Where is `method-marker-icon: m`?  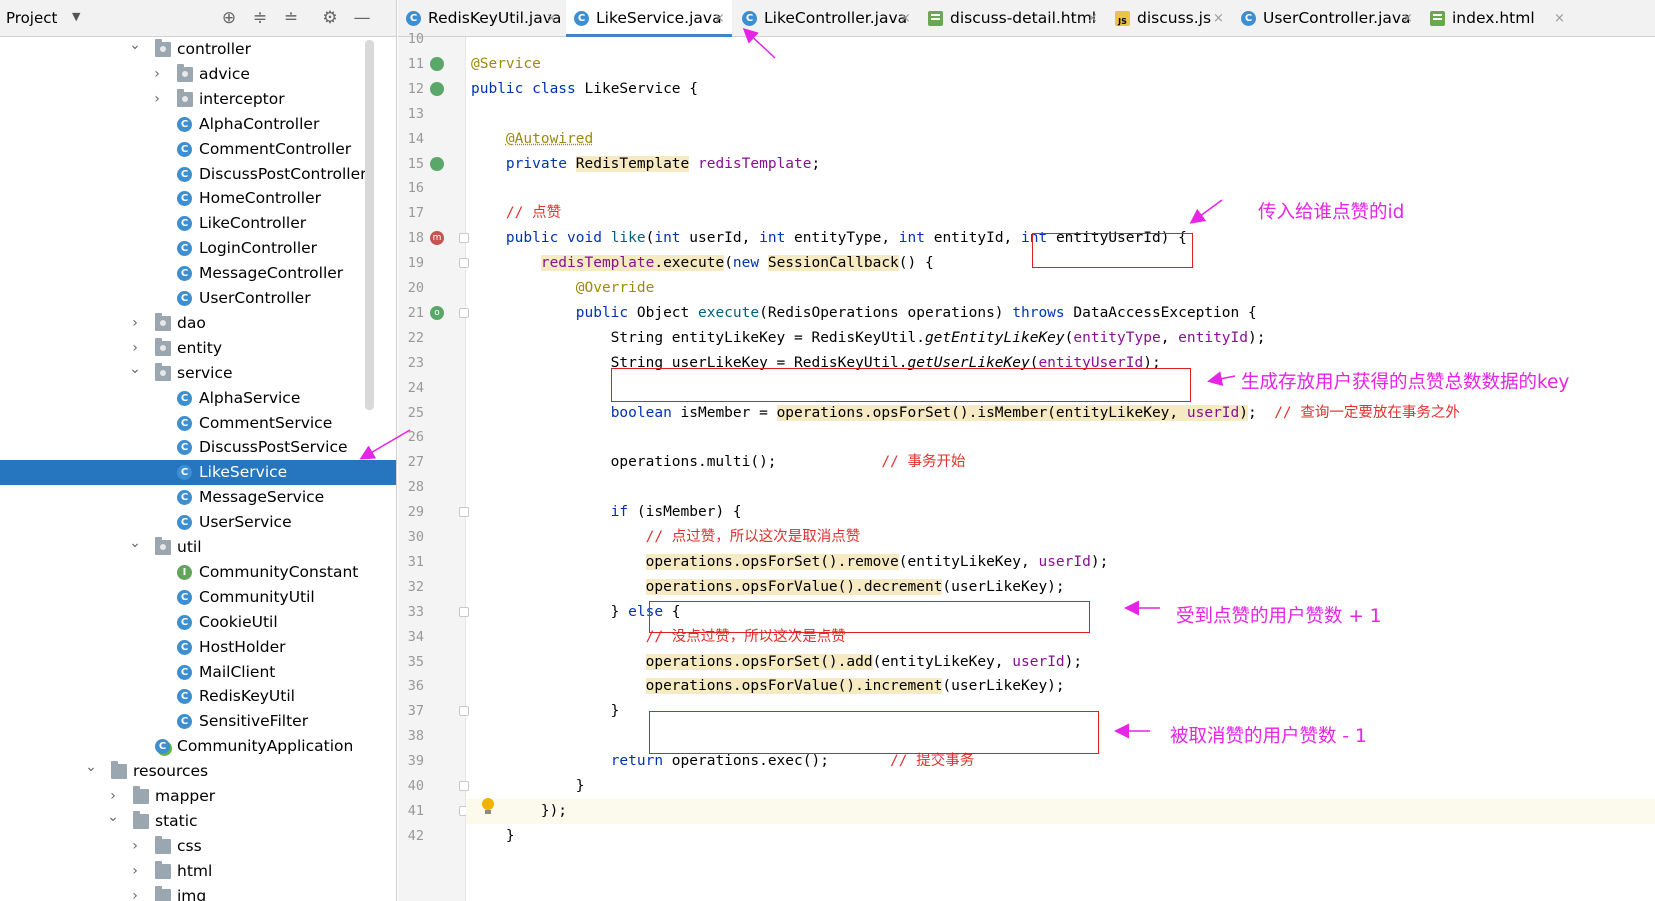 method-marker-icon: m is located at coordinates (437, 238).